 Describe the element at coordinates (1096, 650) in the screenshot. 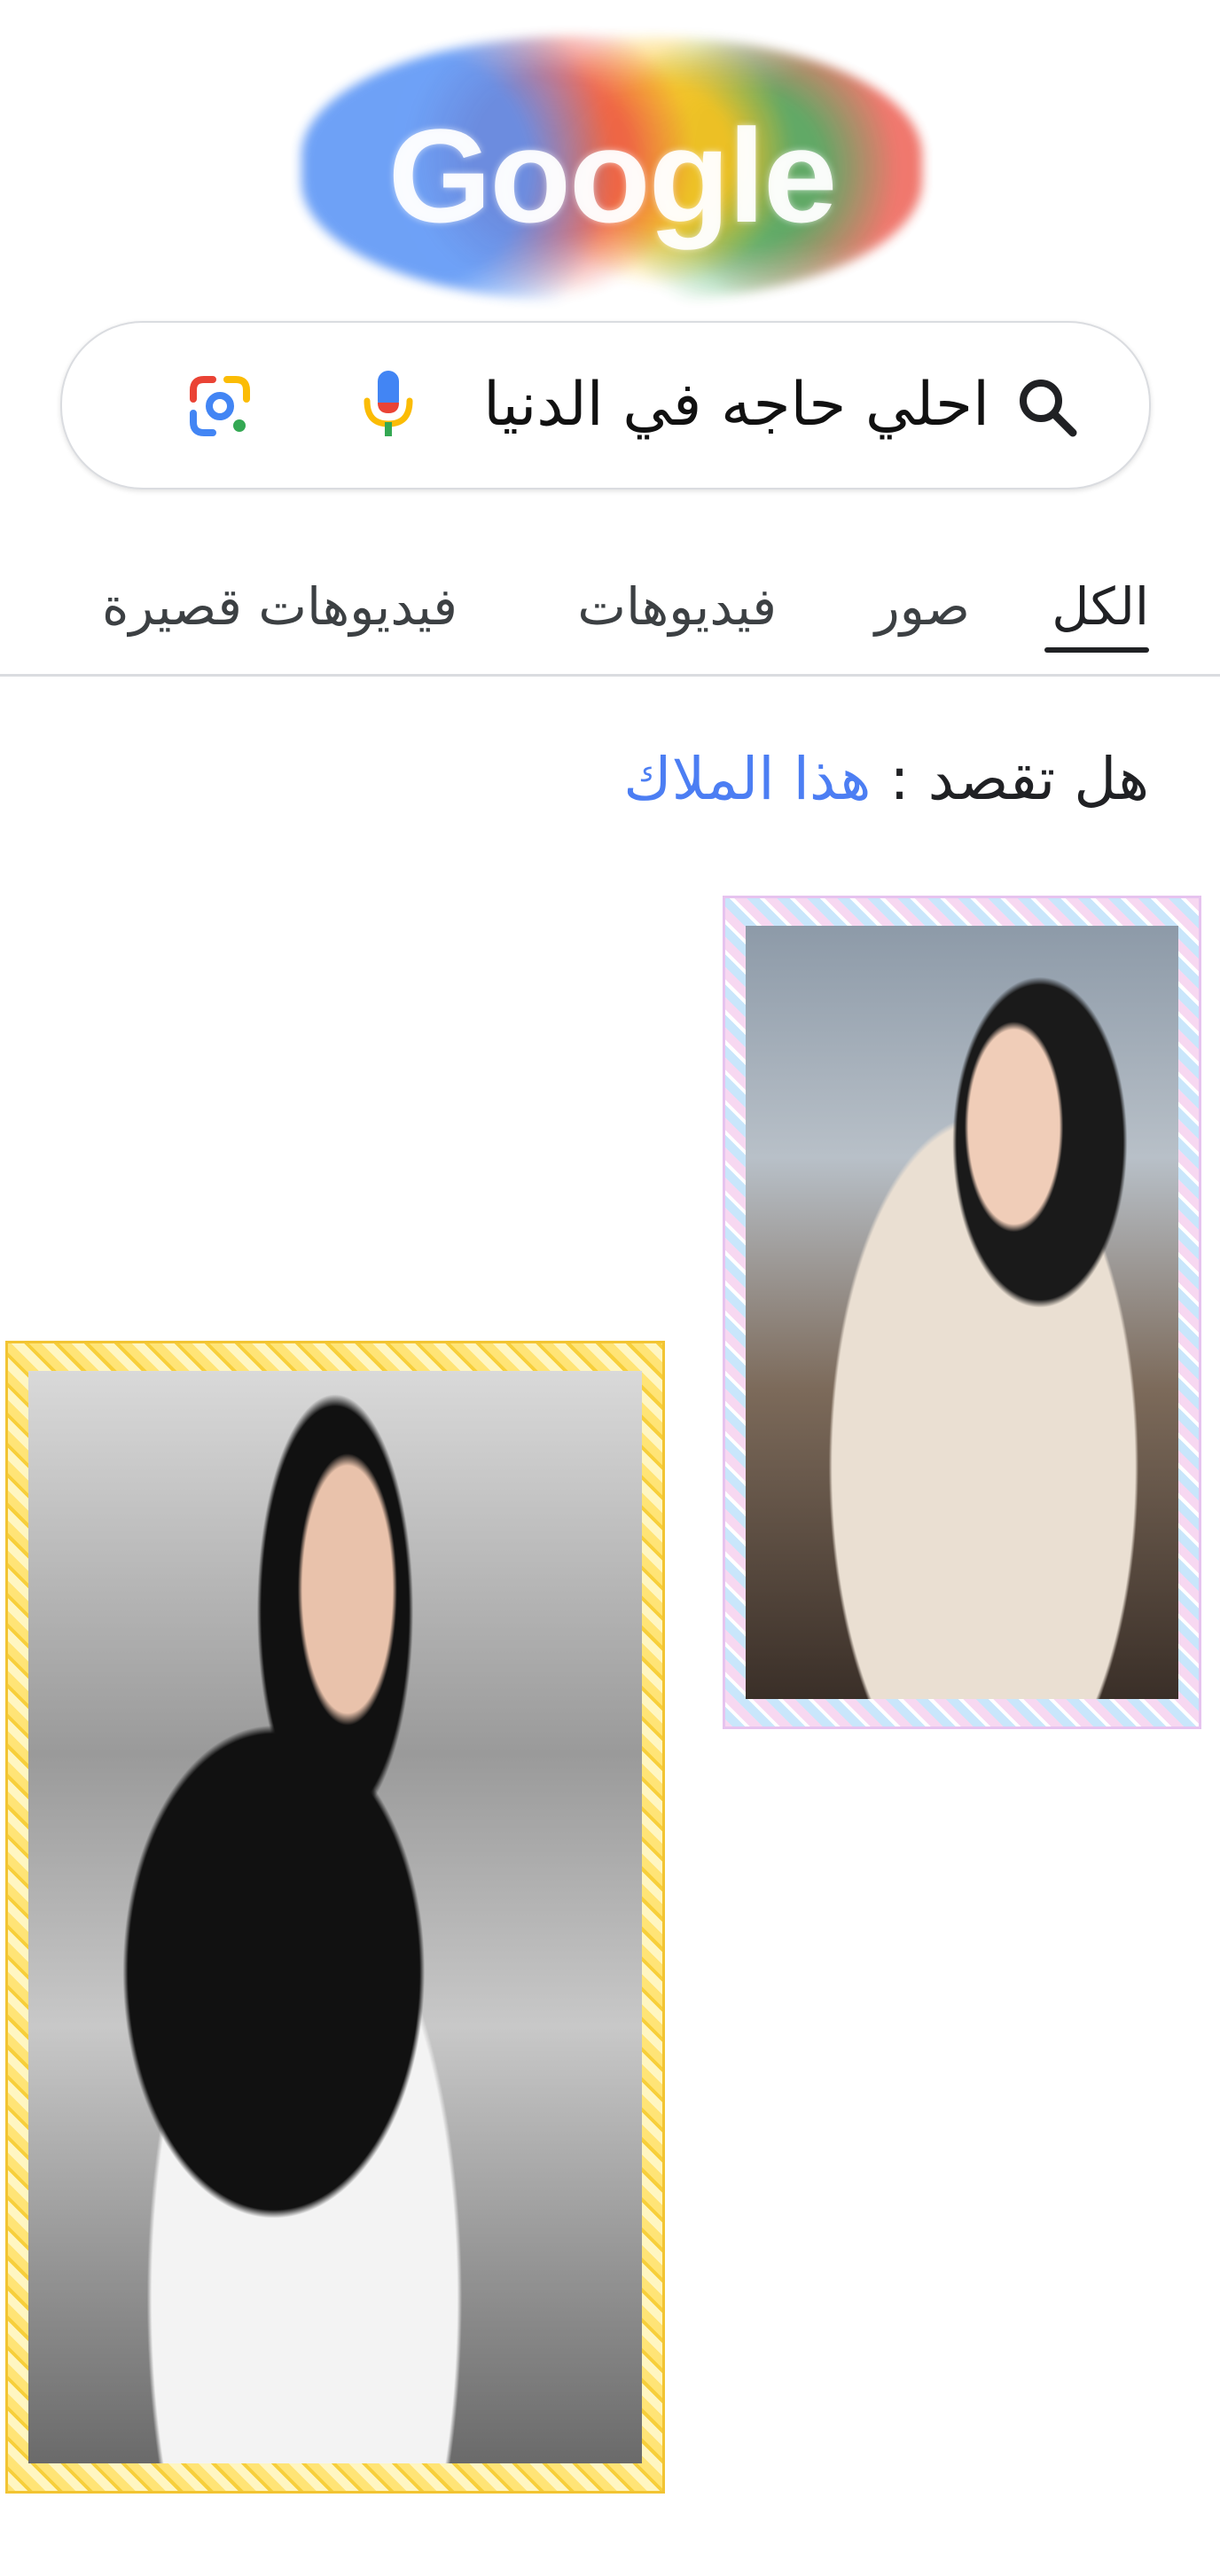

I see `active-tab-indicator` at that location.